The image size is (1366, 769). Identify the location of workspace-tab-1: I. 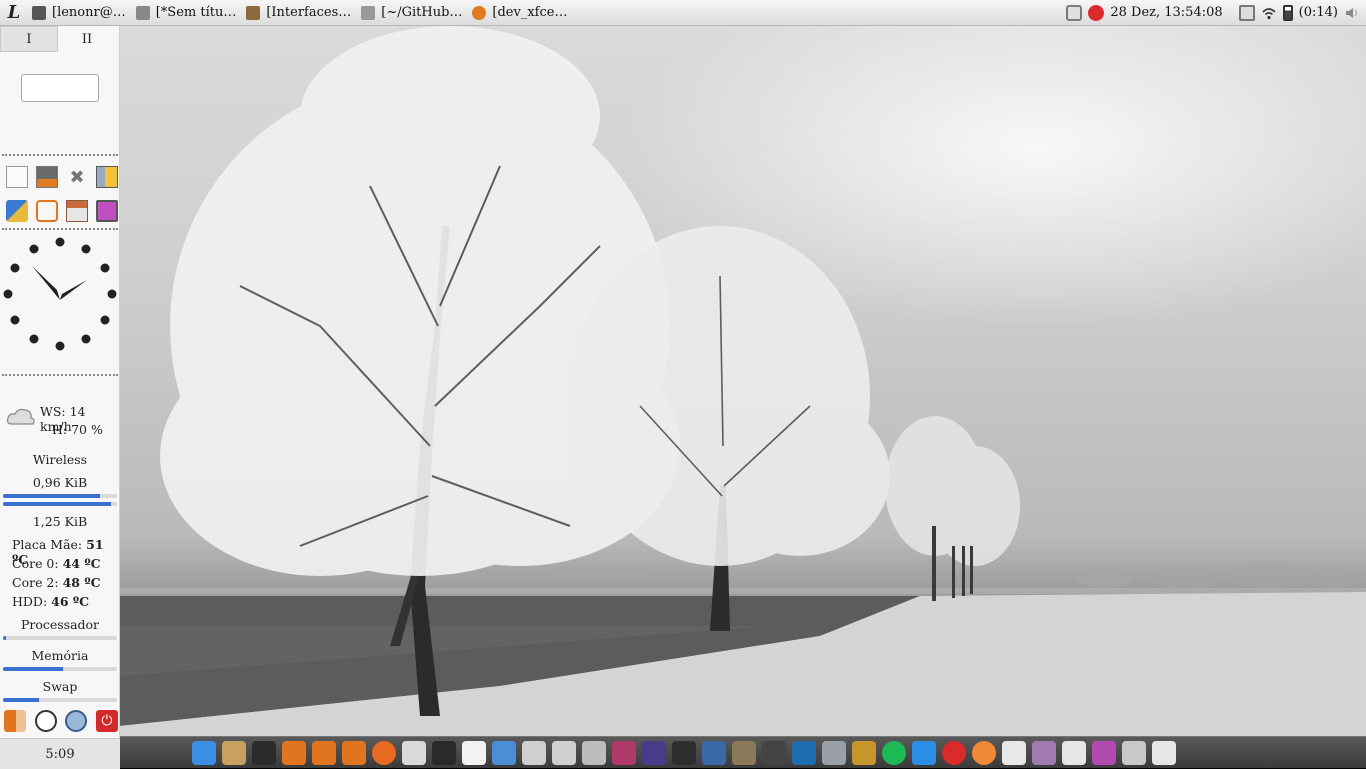
(29, 39).